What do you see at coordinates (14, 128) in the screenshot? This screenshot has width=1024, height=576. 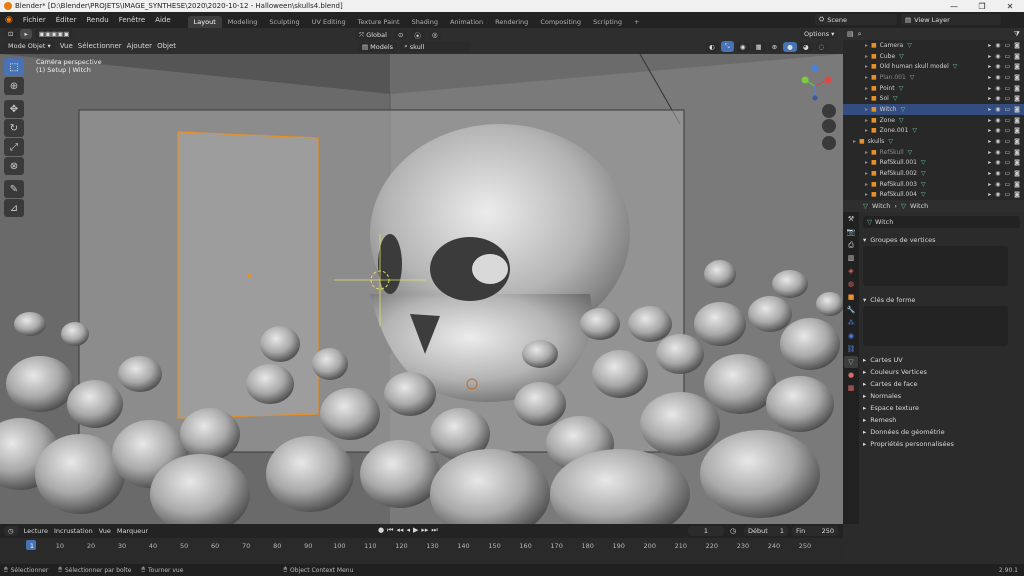 I see `rotate-tool-icon: ↻` at bounding box center [14, 128].